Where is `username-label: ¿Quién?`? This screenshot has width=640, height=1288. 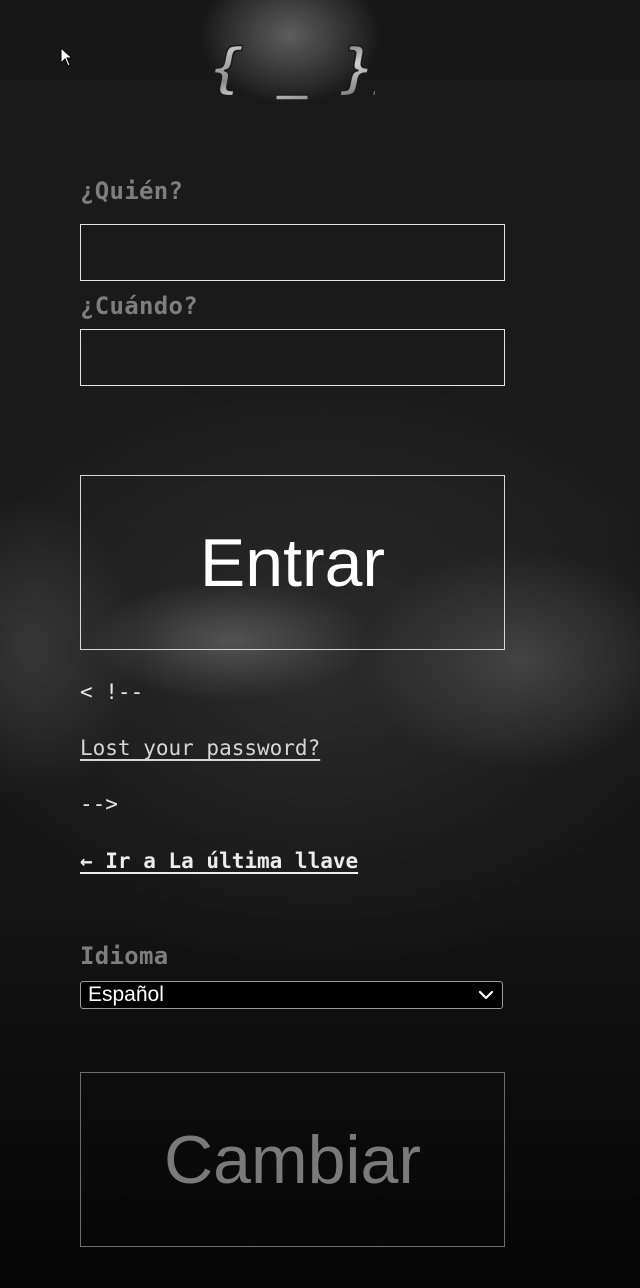 username-label: ¿Quién? is located at coordinates (132, 191).